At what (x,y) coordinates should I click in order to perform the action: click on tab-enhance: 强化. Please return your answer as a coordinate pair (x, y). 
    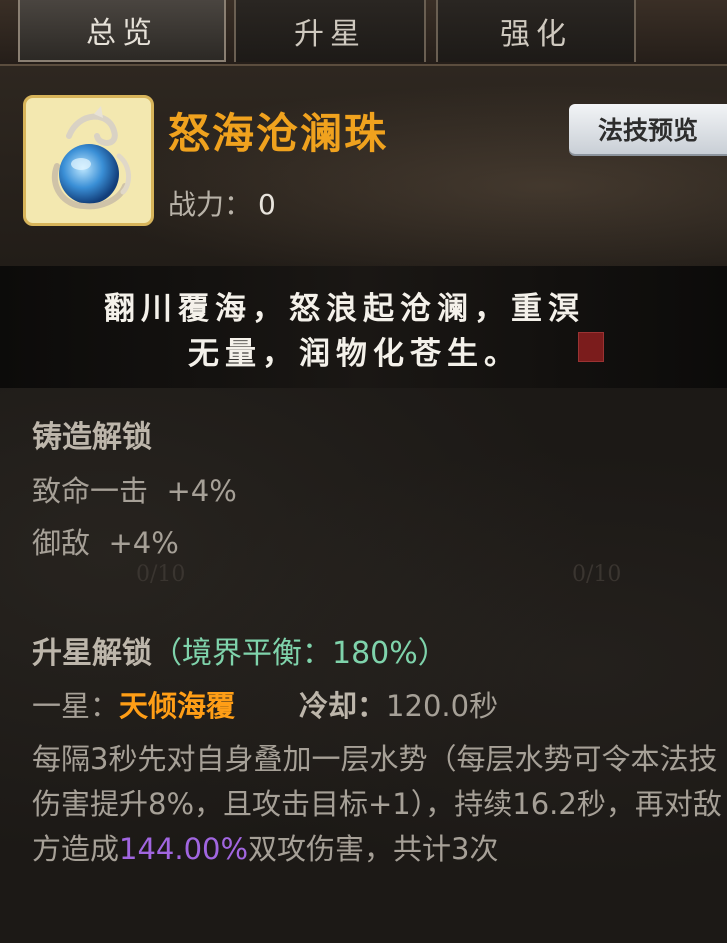
    Looking at the image, I should click on (536, 31).